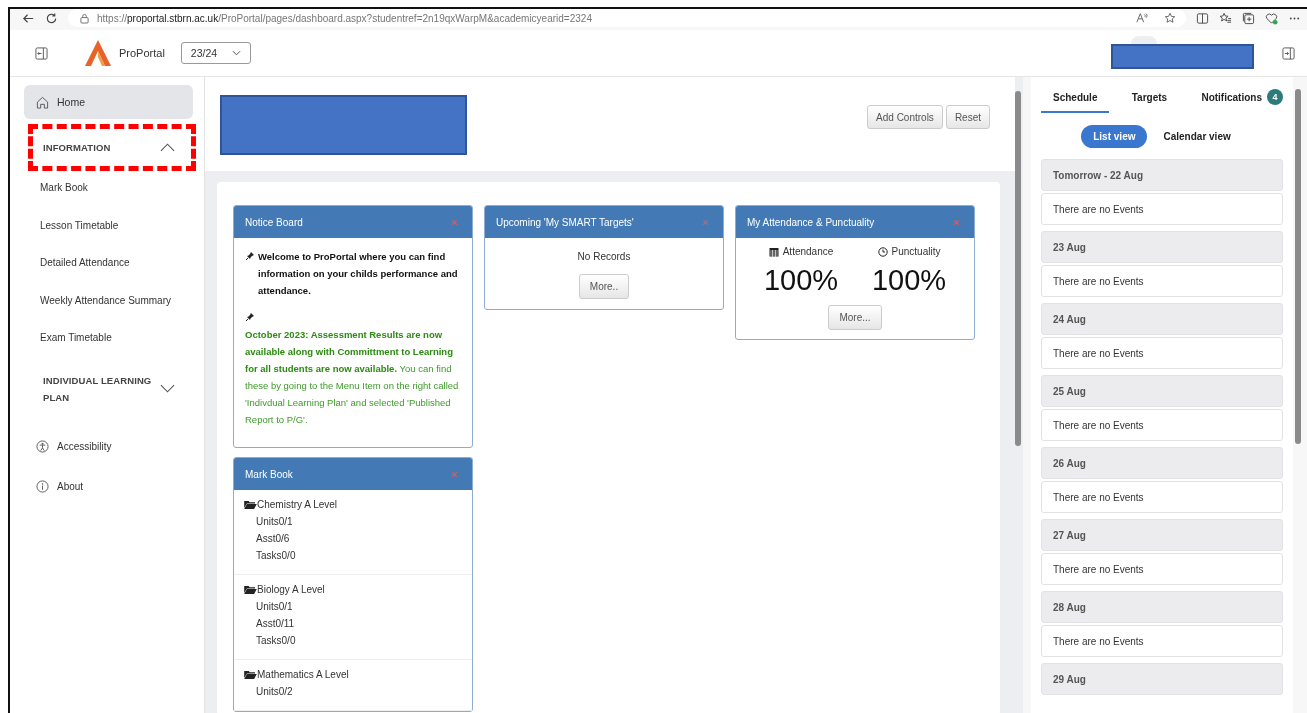 The width and height of the screenshot is (1307, 713). What do you see at coordinates (107, 263) in the screenshot?
I see `sidebar-item: Detailed Attendance` at bounding box center [107, 263].